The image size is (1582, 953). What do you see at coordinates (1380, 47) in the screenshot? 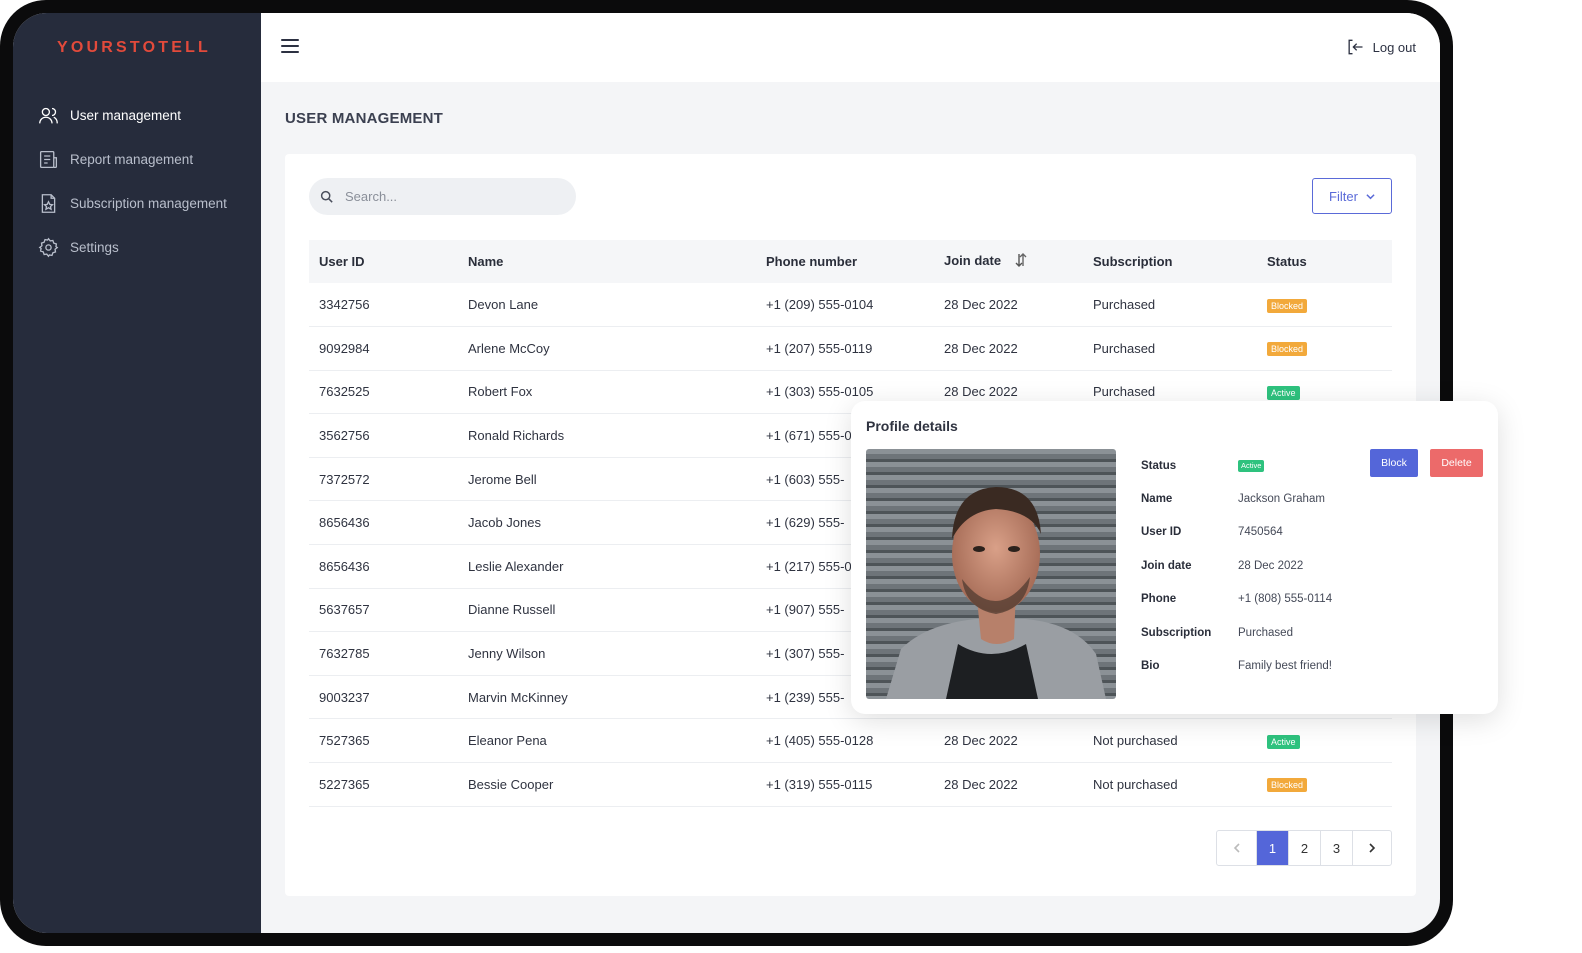
I see `logout-button: Log out` at bounding box center [1380, 47].